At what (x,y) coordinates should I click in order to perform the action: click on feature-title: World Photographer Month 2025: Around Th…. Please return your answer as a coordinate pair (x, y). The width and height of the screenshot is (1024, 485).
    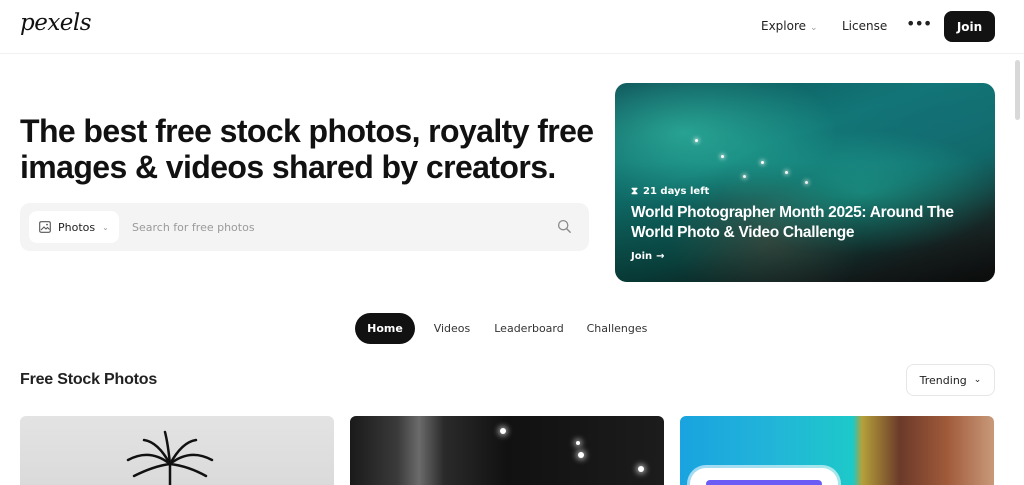
    Looking at the image, I should click on (792, 222).